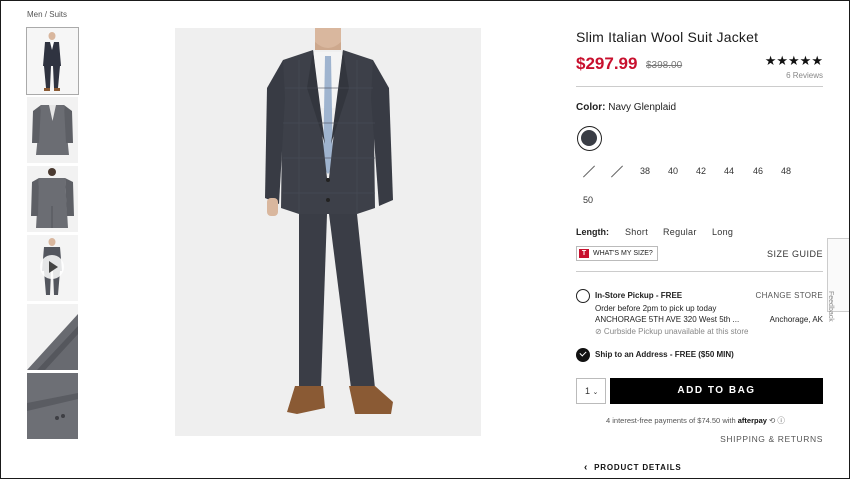 This screenshot has width=850, height=479. I want to click on play-icon, so click(52, 267).